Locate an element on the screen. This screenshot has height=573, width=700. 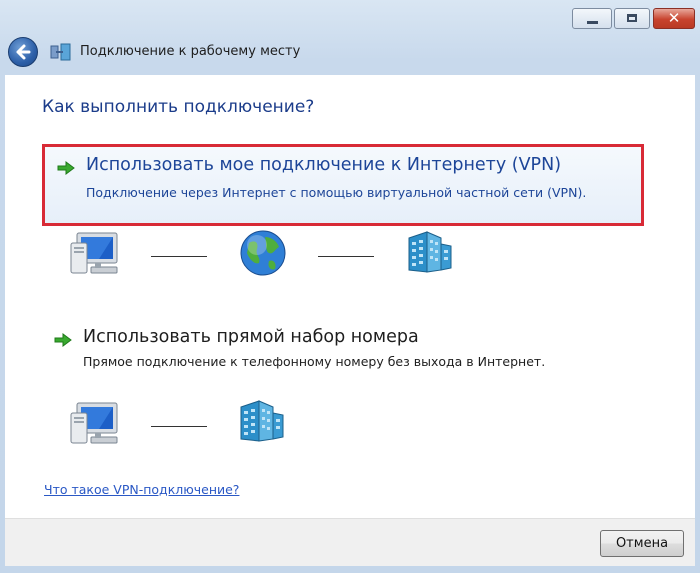
dialog-footer: Отмена is located at coordinates (350, 542).